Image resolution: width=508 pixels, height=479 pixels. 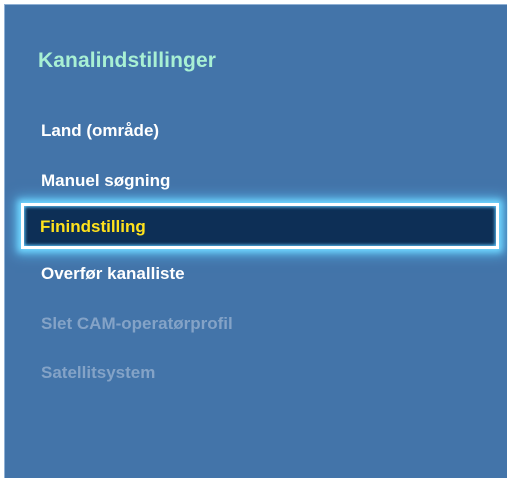 What do you see at coordinates (260, 226) in the screenshot?
I see `menu-item-finindstilling: Finindstilling` at bounding box center [260, 226].